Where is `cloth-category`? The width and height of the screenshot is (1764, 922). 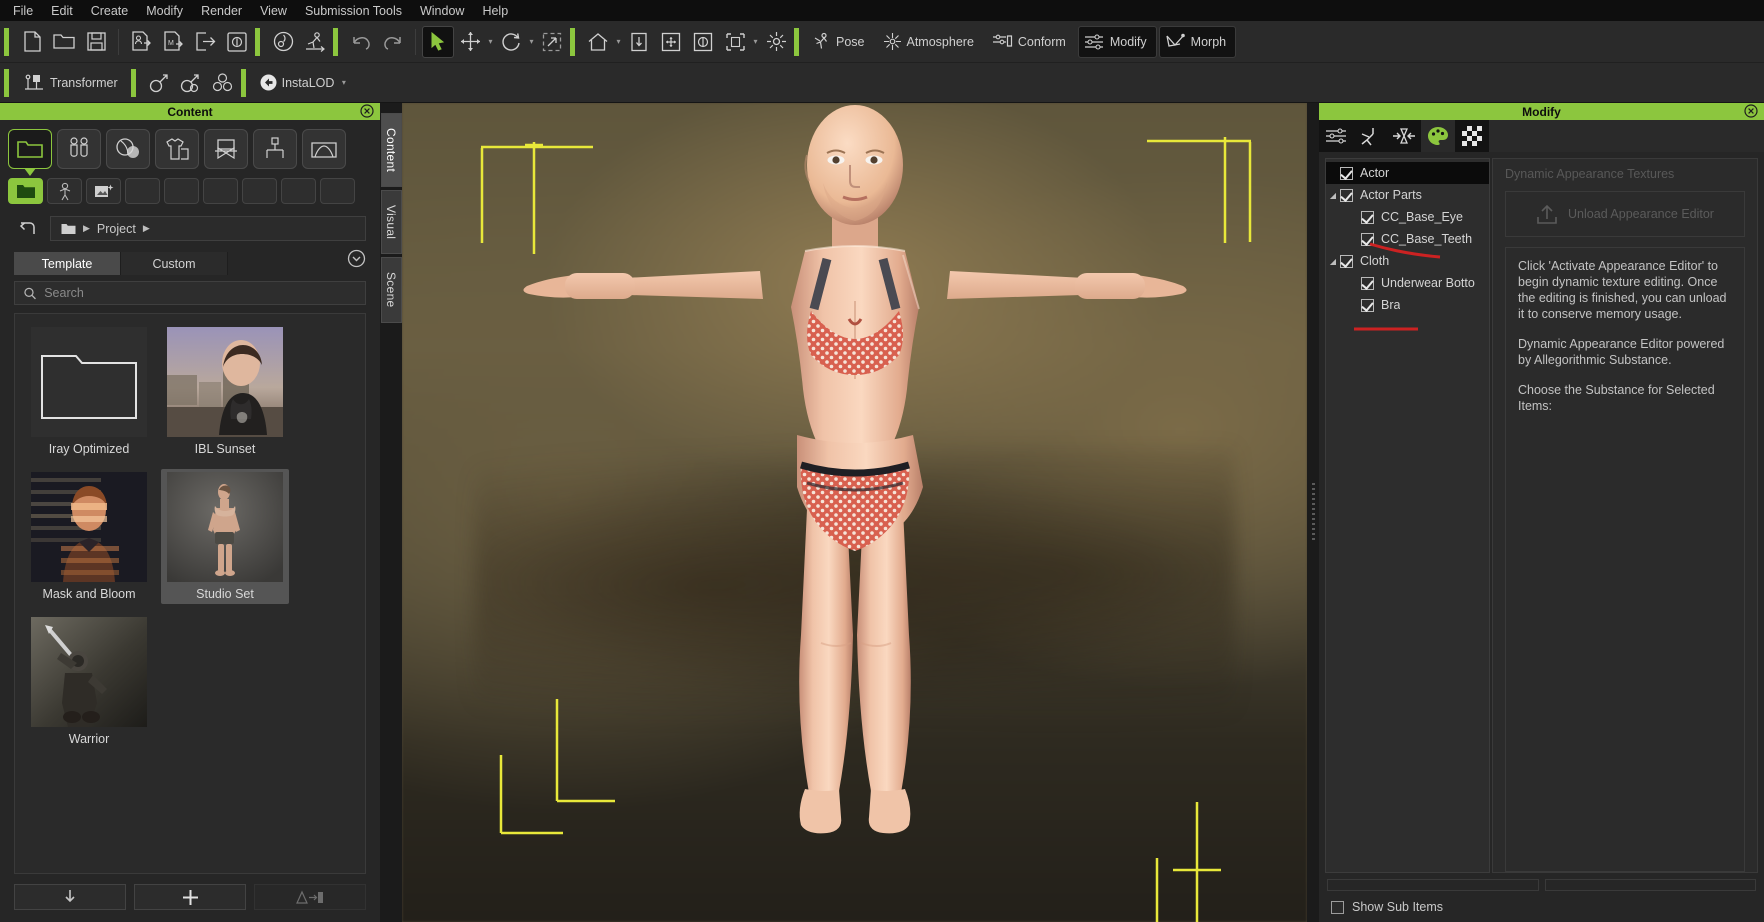 cloth-category is located at coordinates (177, 149).